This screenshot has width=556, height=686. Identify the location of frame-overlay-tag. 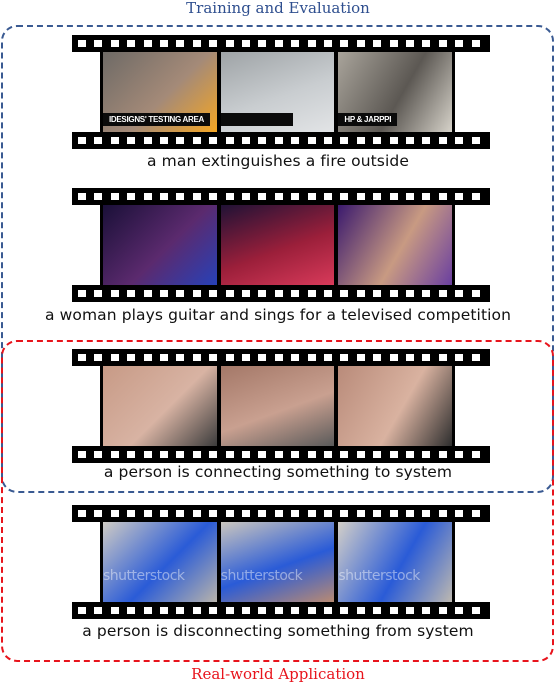
(256, 119).